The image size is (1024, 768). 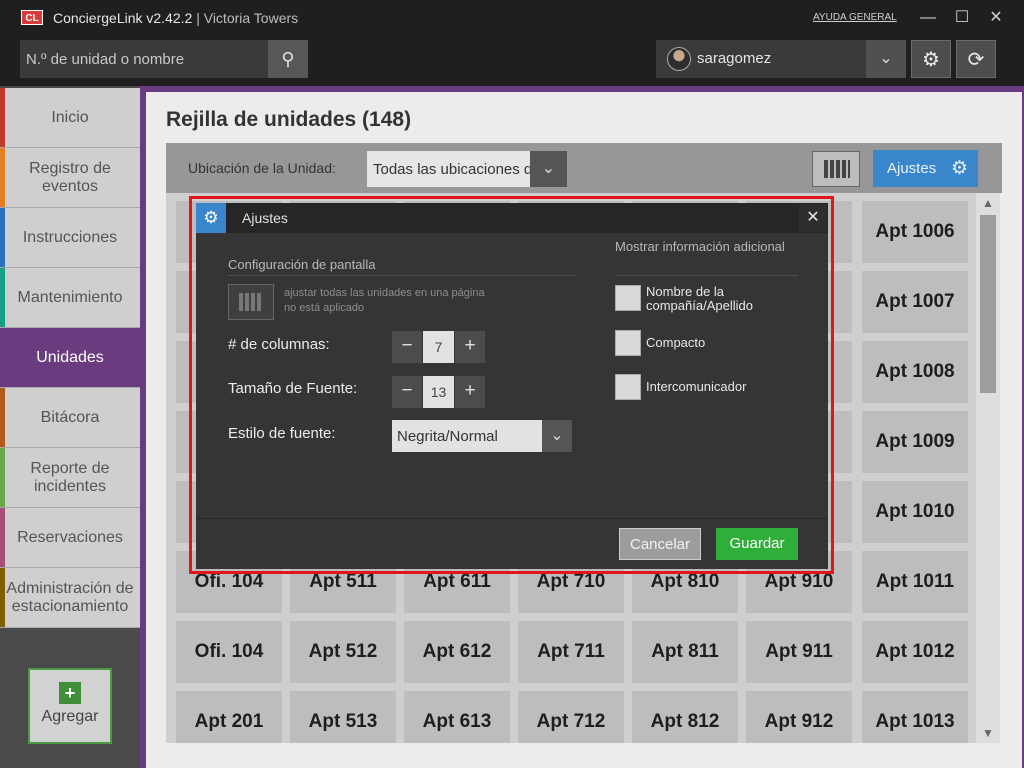 I want to click on sidebar-item-label: Registro de eventos, so click(x=70, y=177).